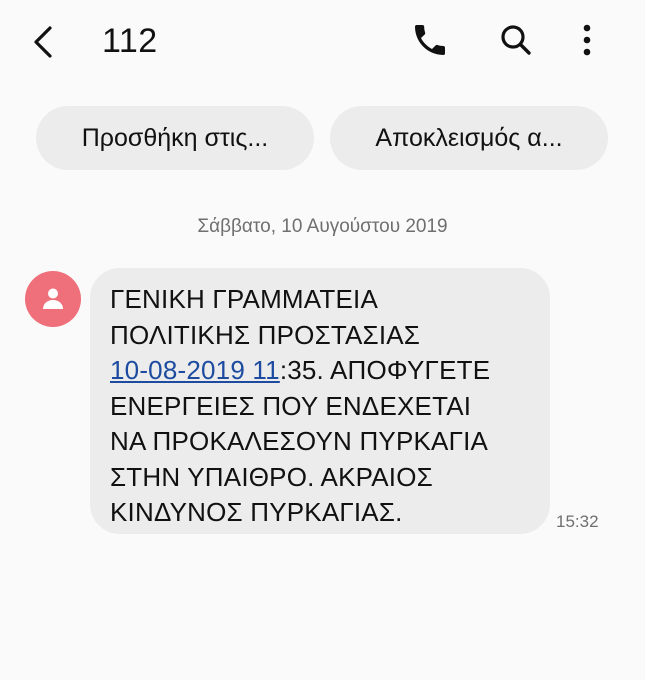  What do you see at coordinates (322, 226) in the screenshot?
I see `date-separator: Σάββατο, 10 Αυγούστου 2019` at bounding box center [322, 226].